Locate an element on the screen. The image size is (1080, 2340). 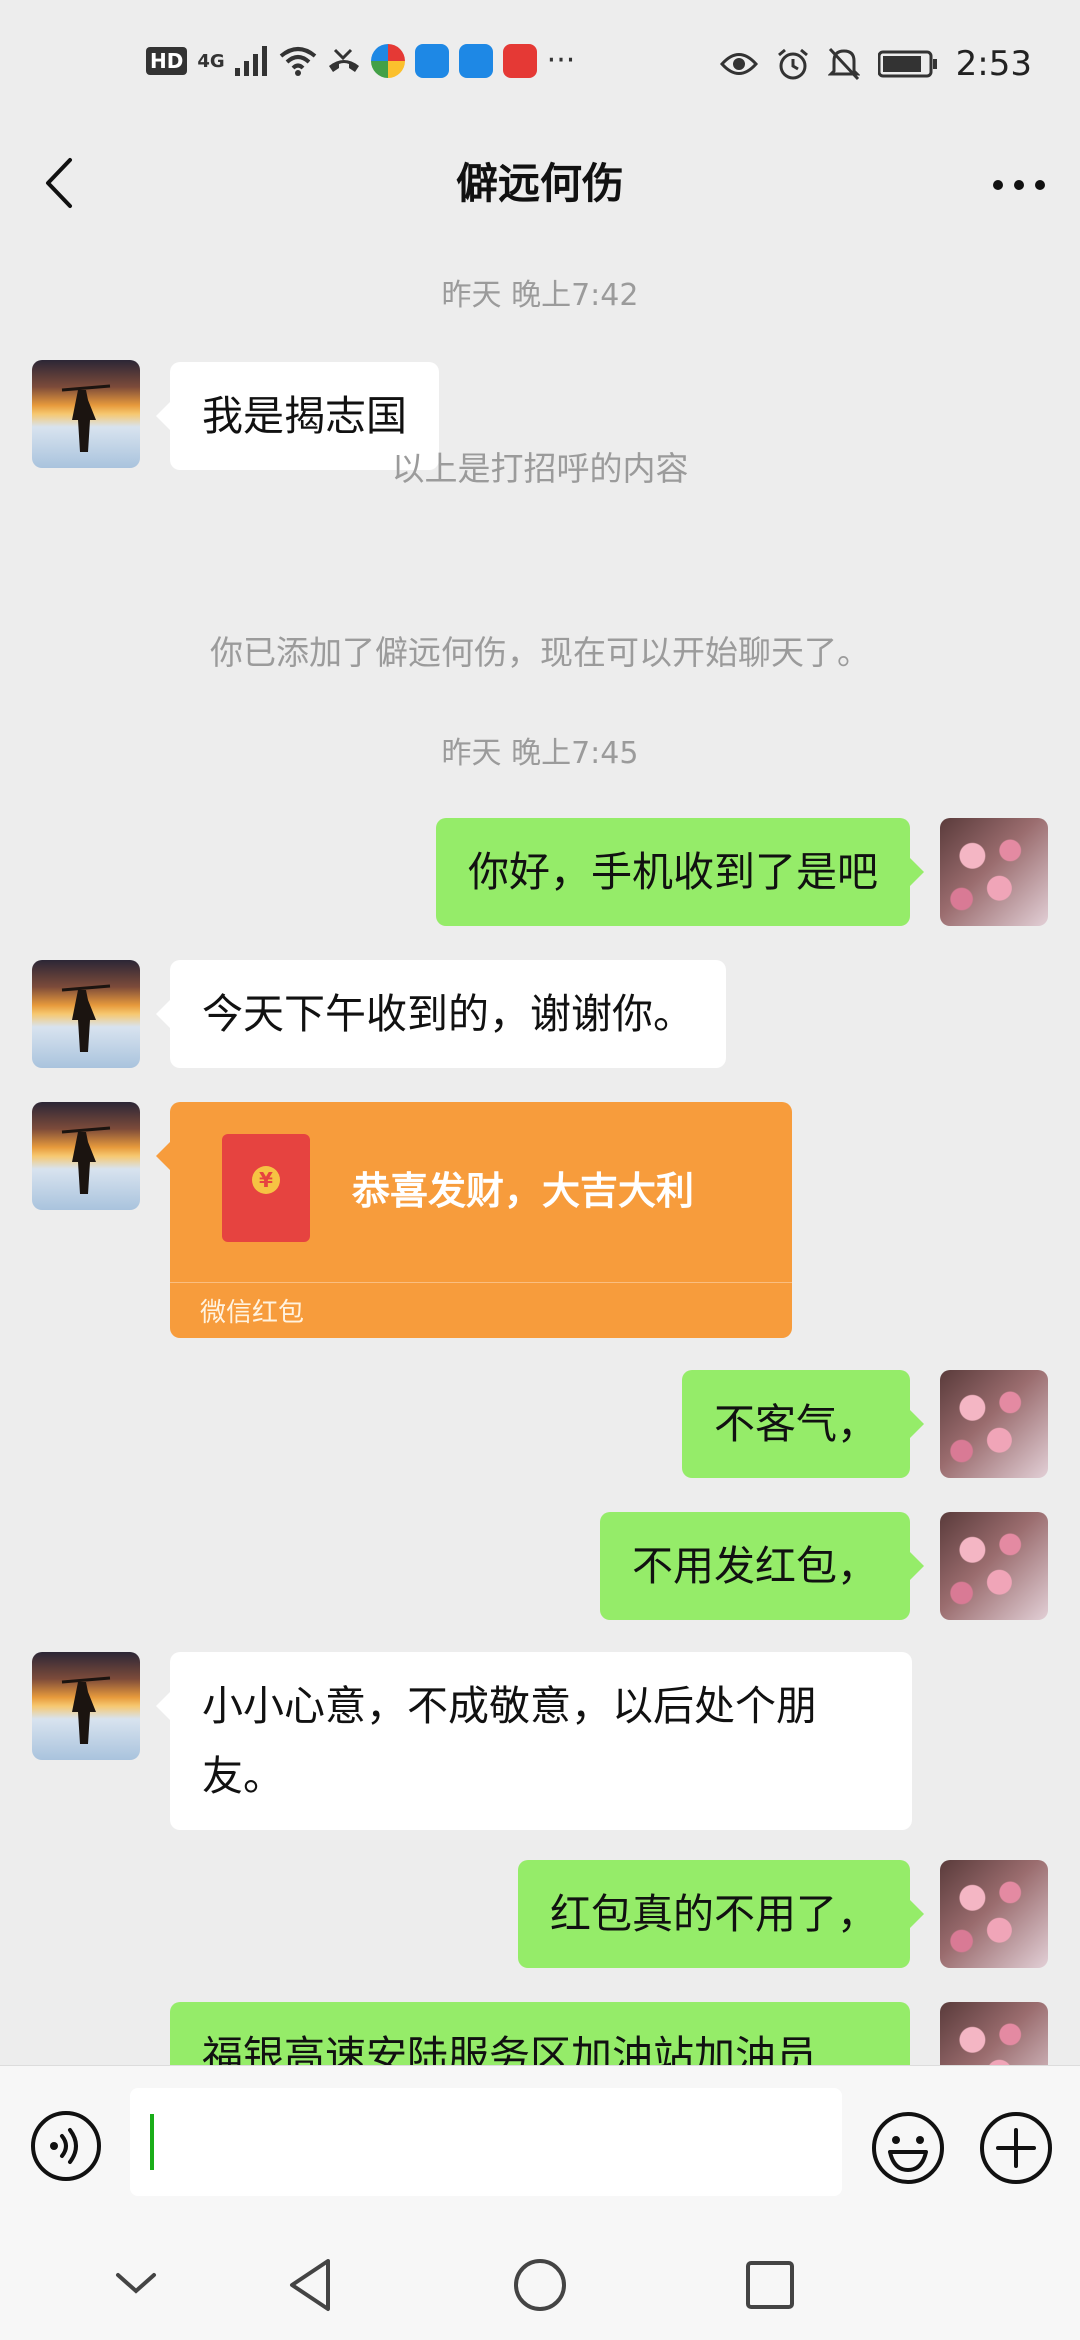
message-line: 友。 is located at coordinates (243, 1776).